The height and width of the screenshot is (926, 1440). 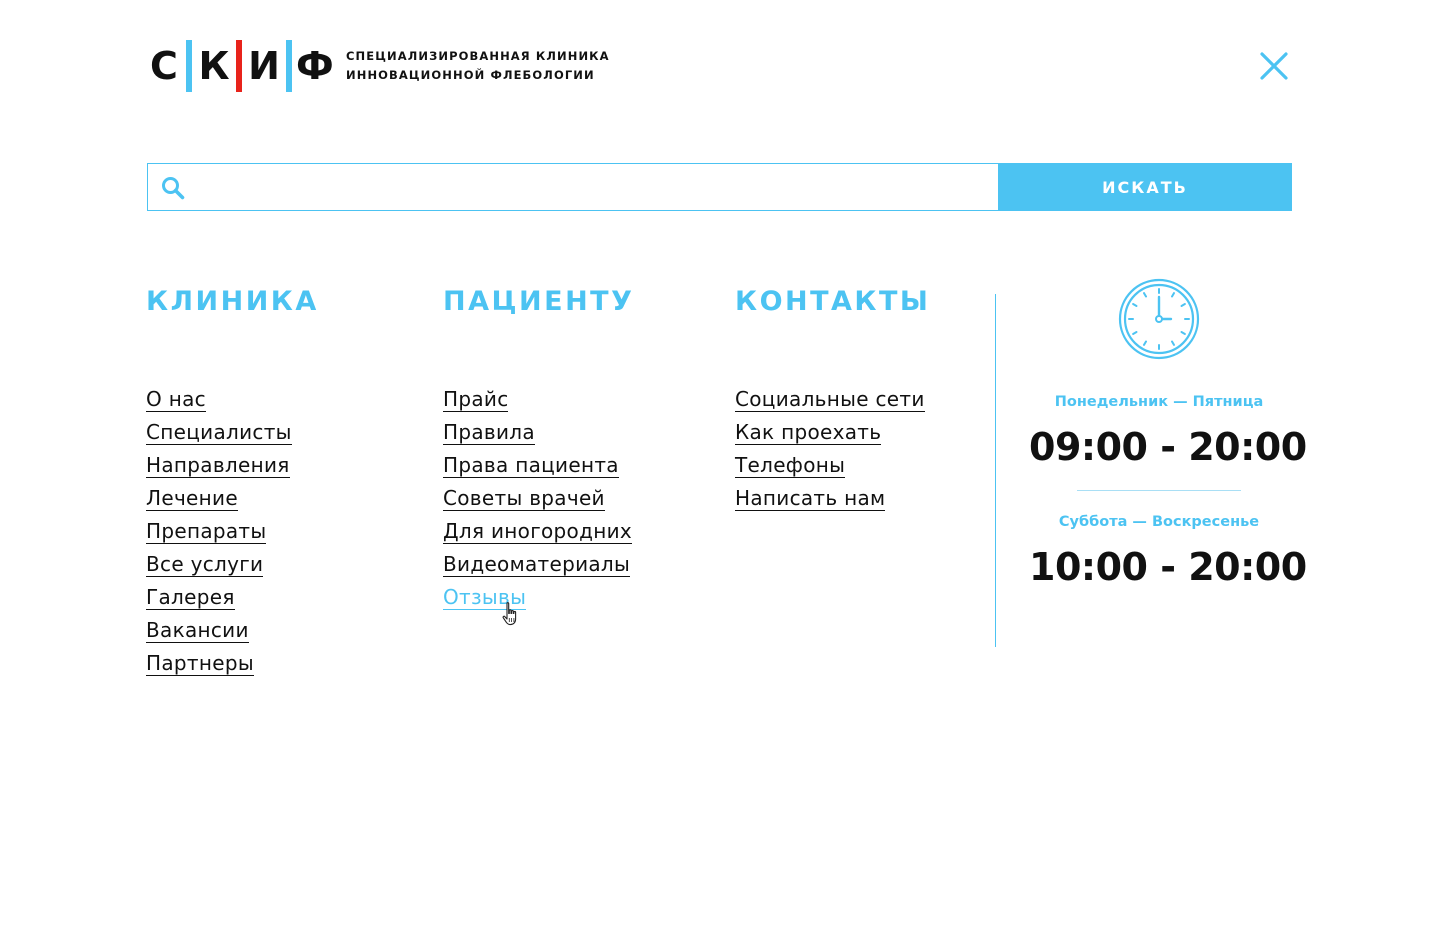 I want to click on logo-letter: К, so click(x=214, y=66).